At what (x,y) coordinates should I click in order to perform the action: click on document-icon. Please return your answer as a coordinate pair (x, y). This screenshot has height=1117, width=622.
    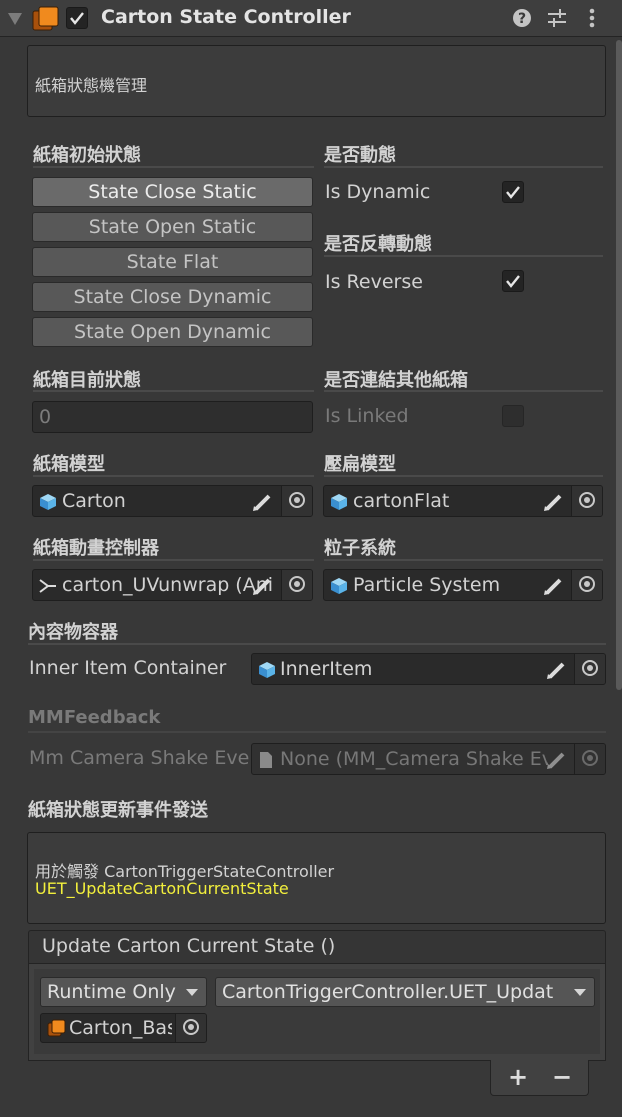
    Looking at the image, I should click on (266, 760).